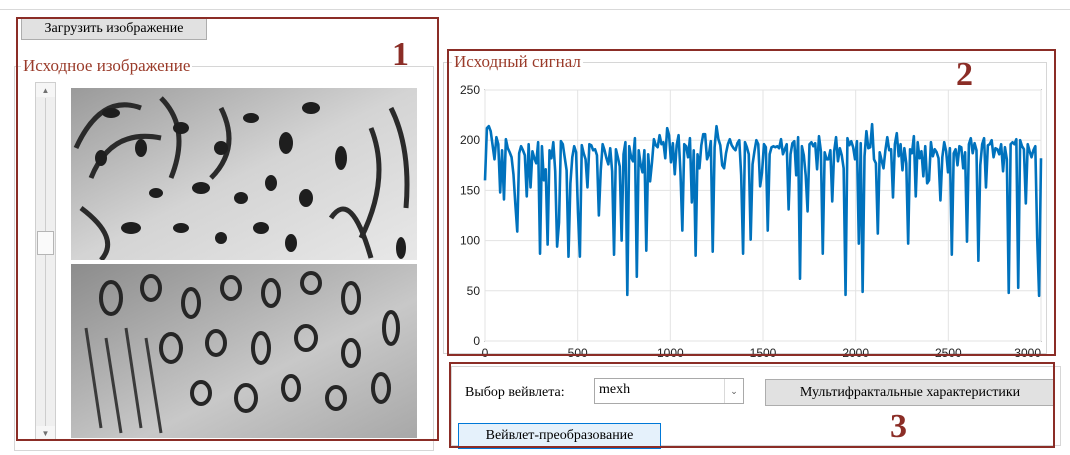 This screenshot has width=1070, height=455. I want to click on top-divider, so click(535, 9).